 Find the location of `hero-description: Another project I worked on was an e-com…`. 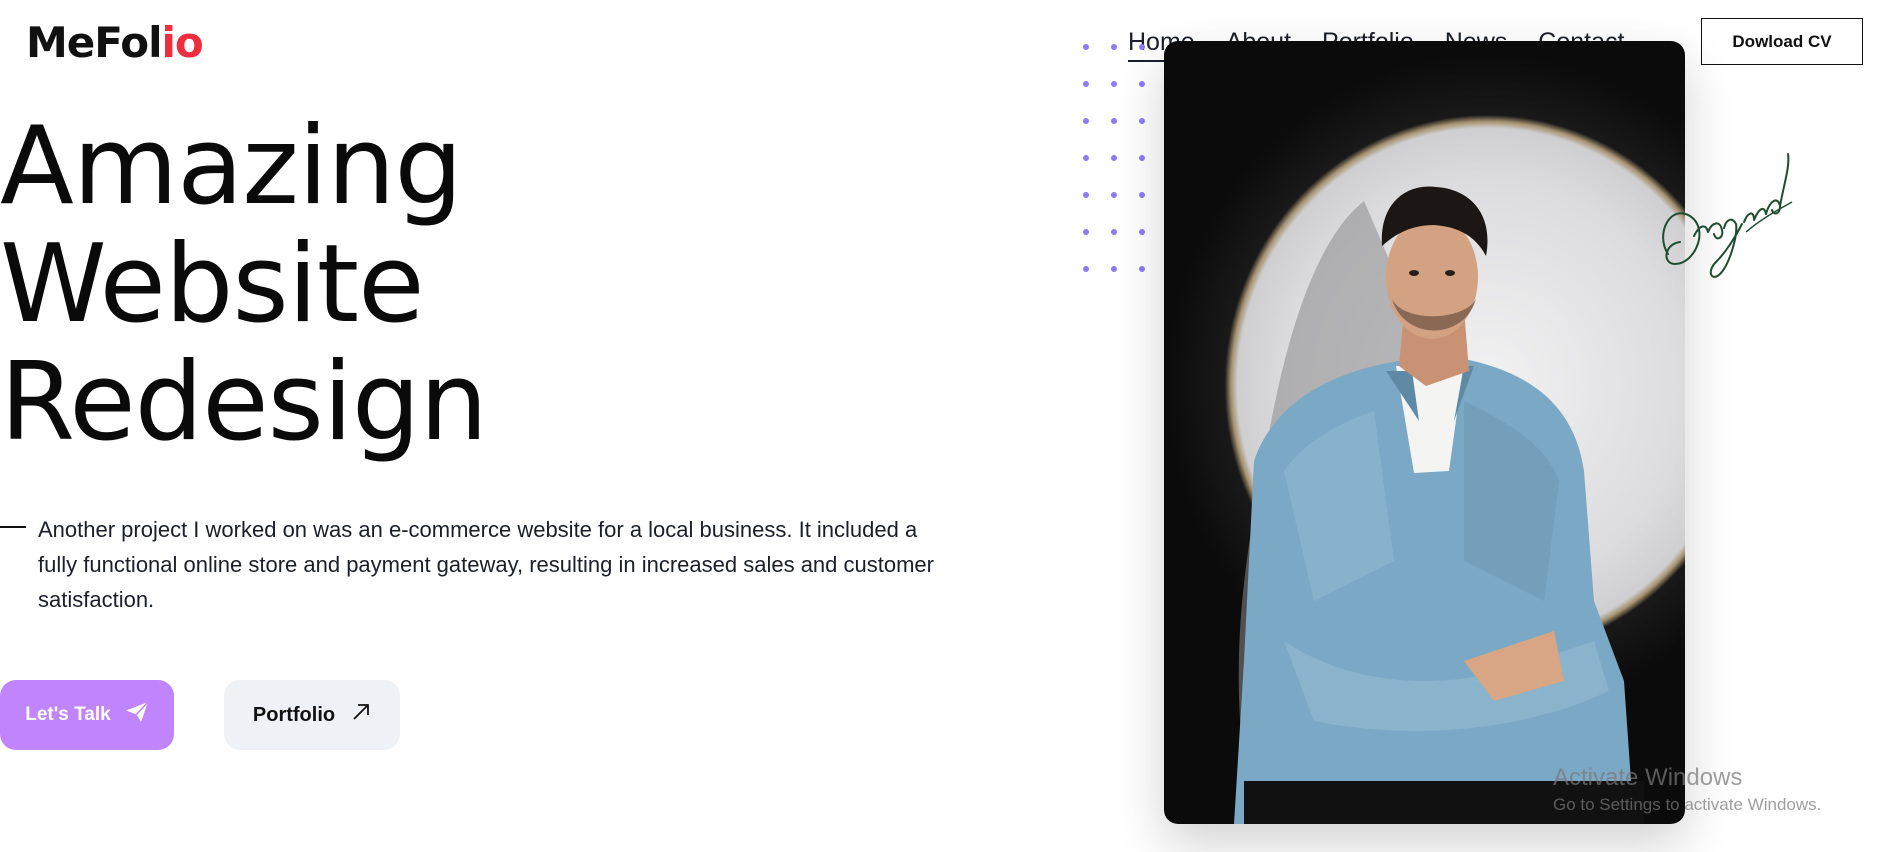

hero-description: Another project I worked on was an e-com… is located at coordinates (486, 564).